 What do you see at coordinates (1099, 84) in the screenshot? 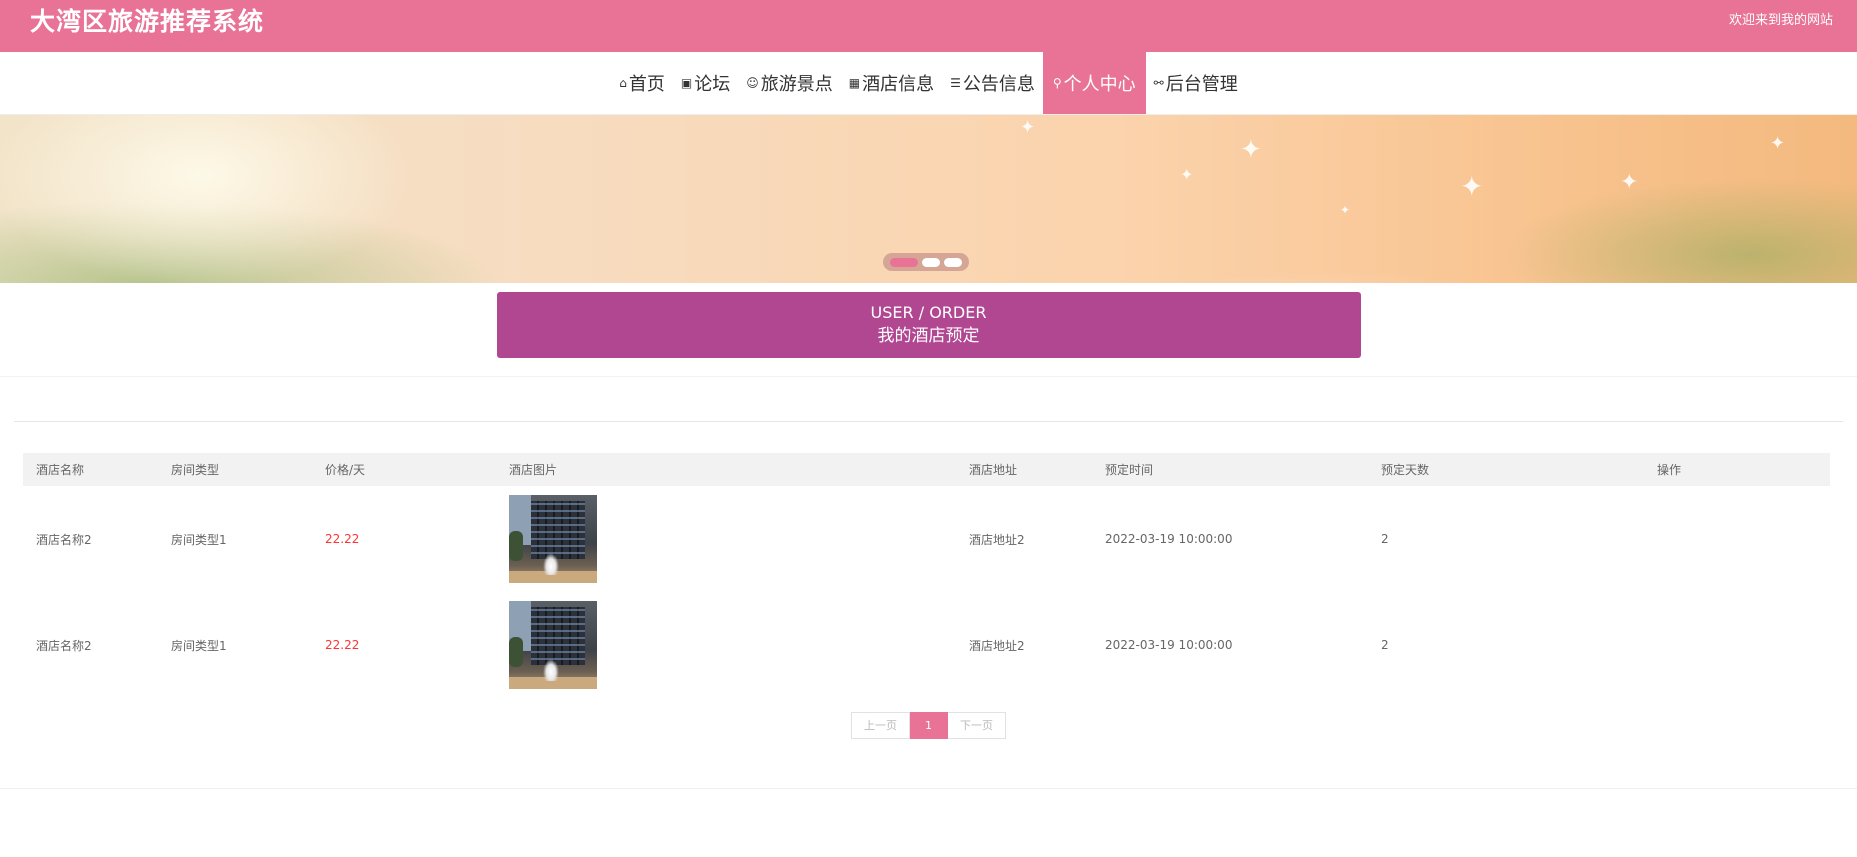
I see `nav-item-label: 个人中心` at bounding box center [1099, 84].